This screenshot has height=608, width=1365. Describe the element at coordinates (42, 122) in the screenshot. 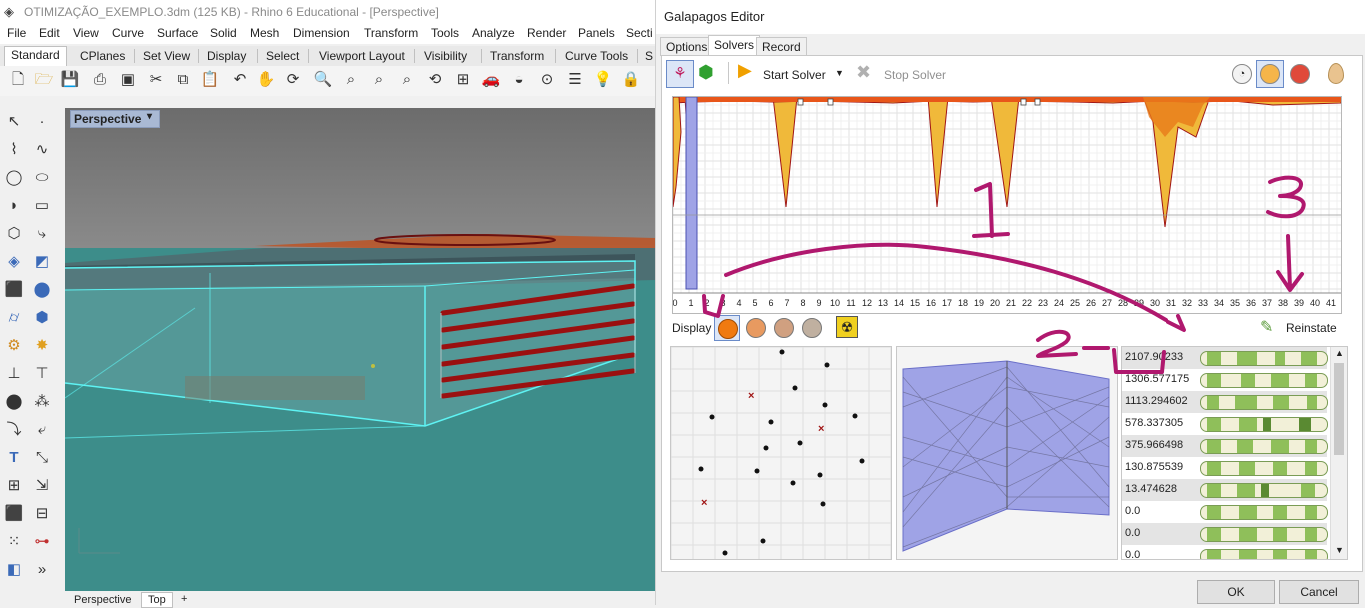

I see `point-icon: ·` at that location.